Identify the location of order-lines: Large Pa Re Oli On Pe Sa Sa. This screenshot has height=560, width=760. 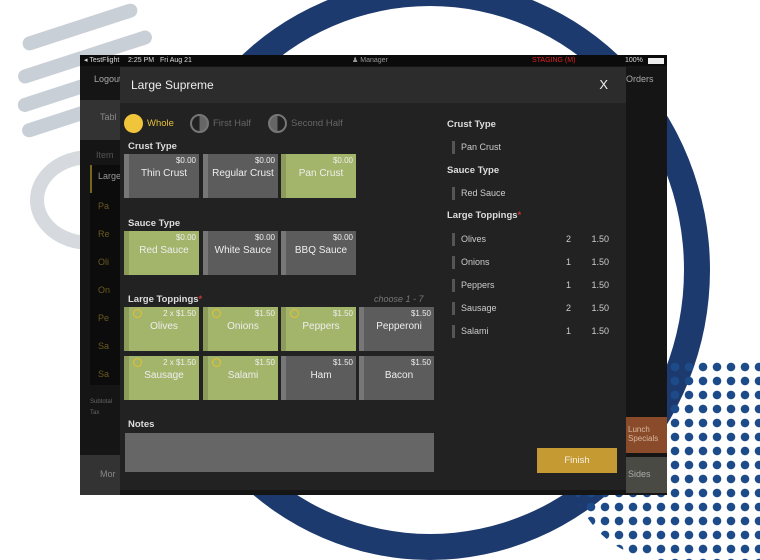
(105, 275).